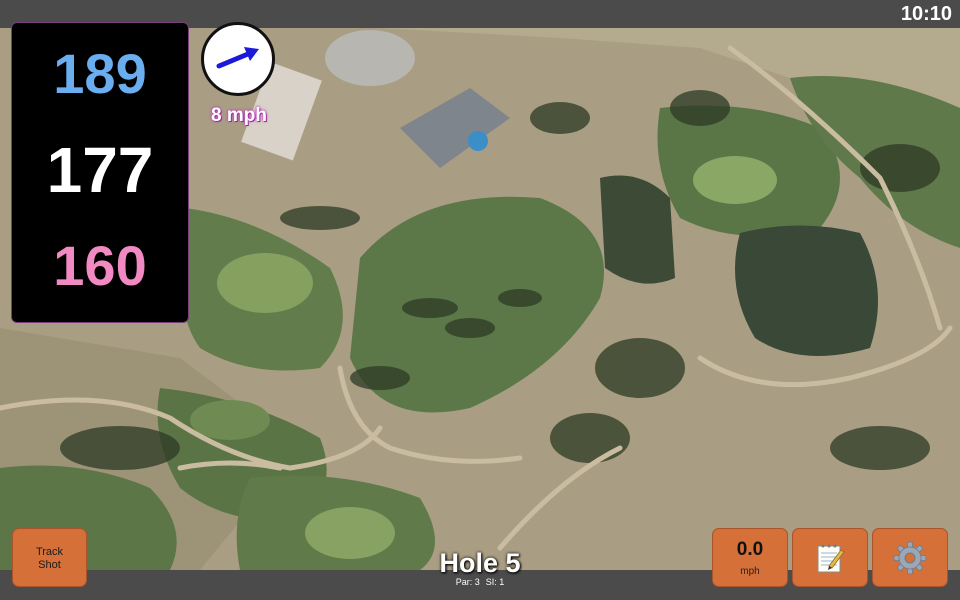  I want to click on notes-button, so click(830, 557).